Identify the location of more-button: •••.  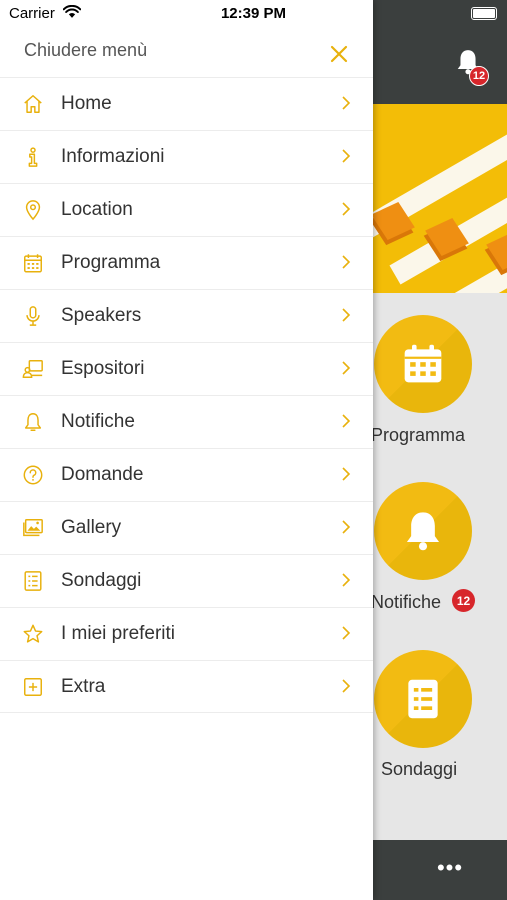
(450, 868).